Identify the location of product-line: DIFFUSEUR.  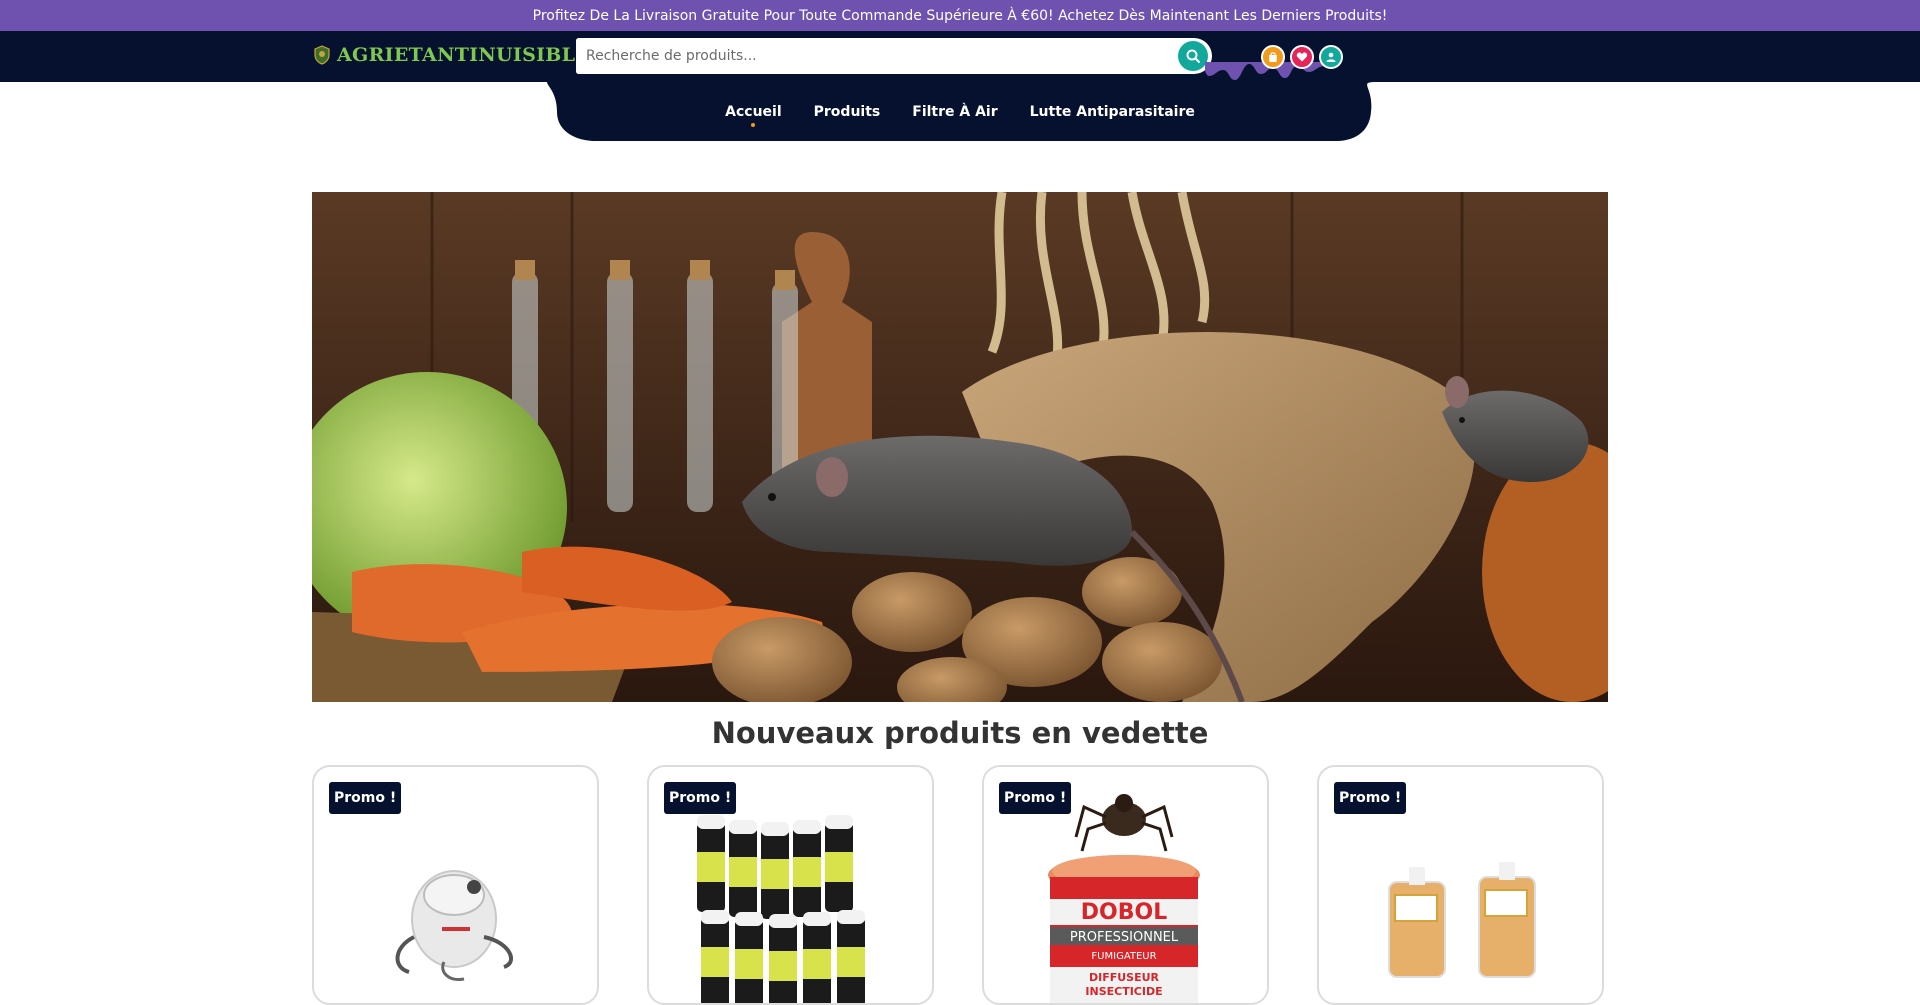
(1124, 977).